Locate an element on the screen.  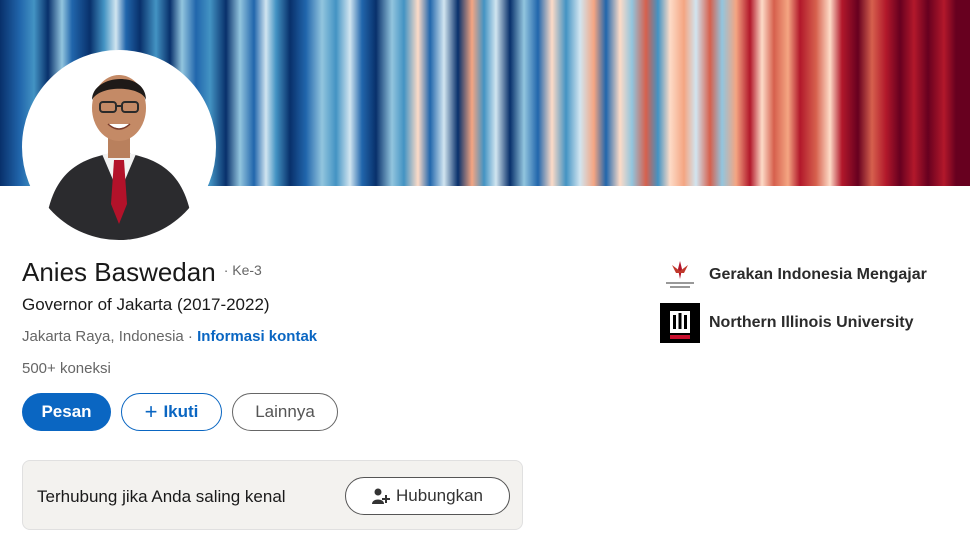
org-name-niu: Northern Illinois University is located at coordinates (811, 322).